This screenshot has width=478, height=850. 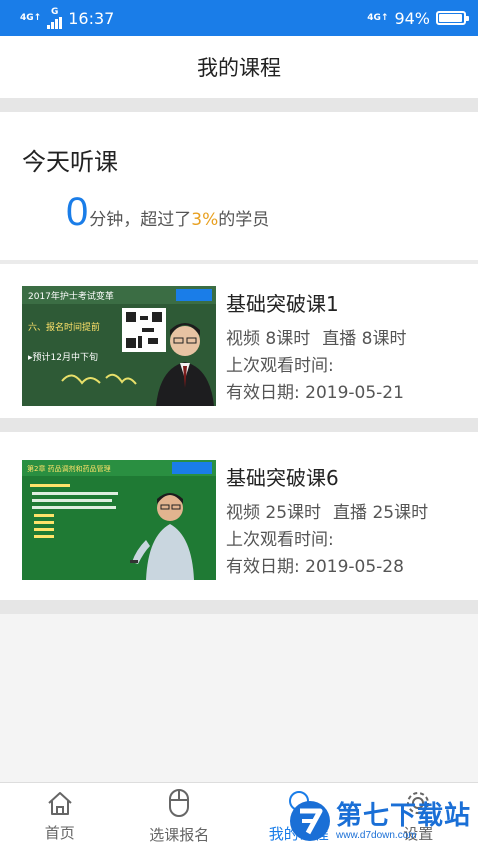 I want to click on thumb-line-2: ▸预计12月中下旬, so click(x=63, y=357).